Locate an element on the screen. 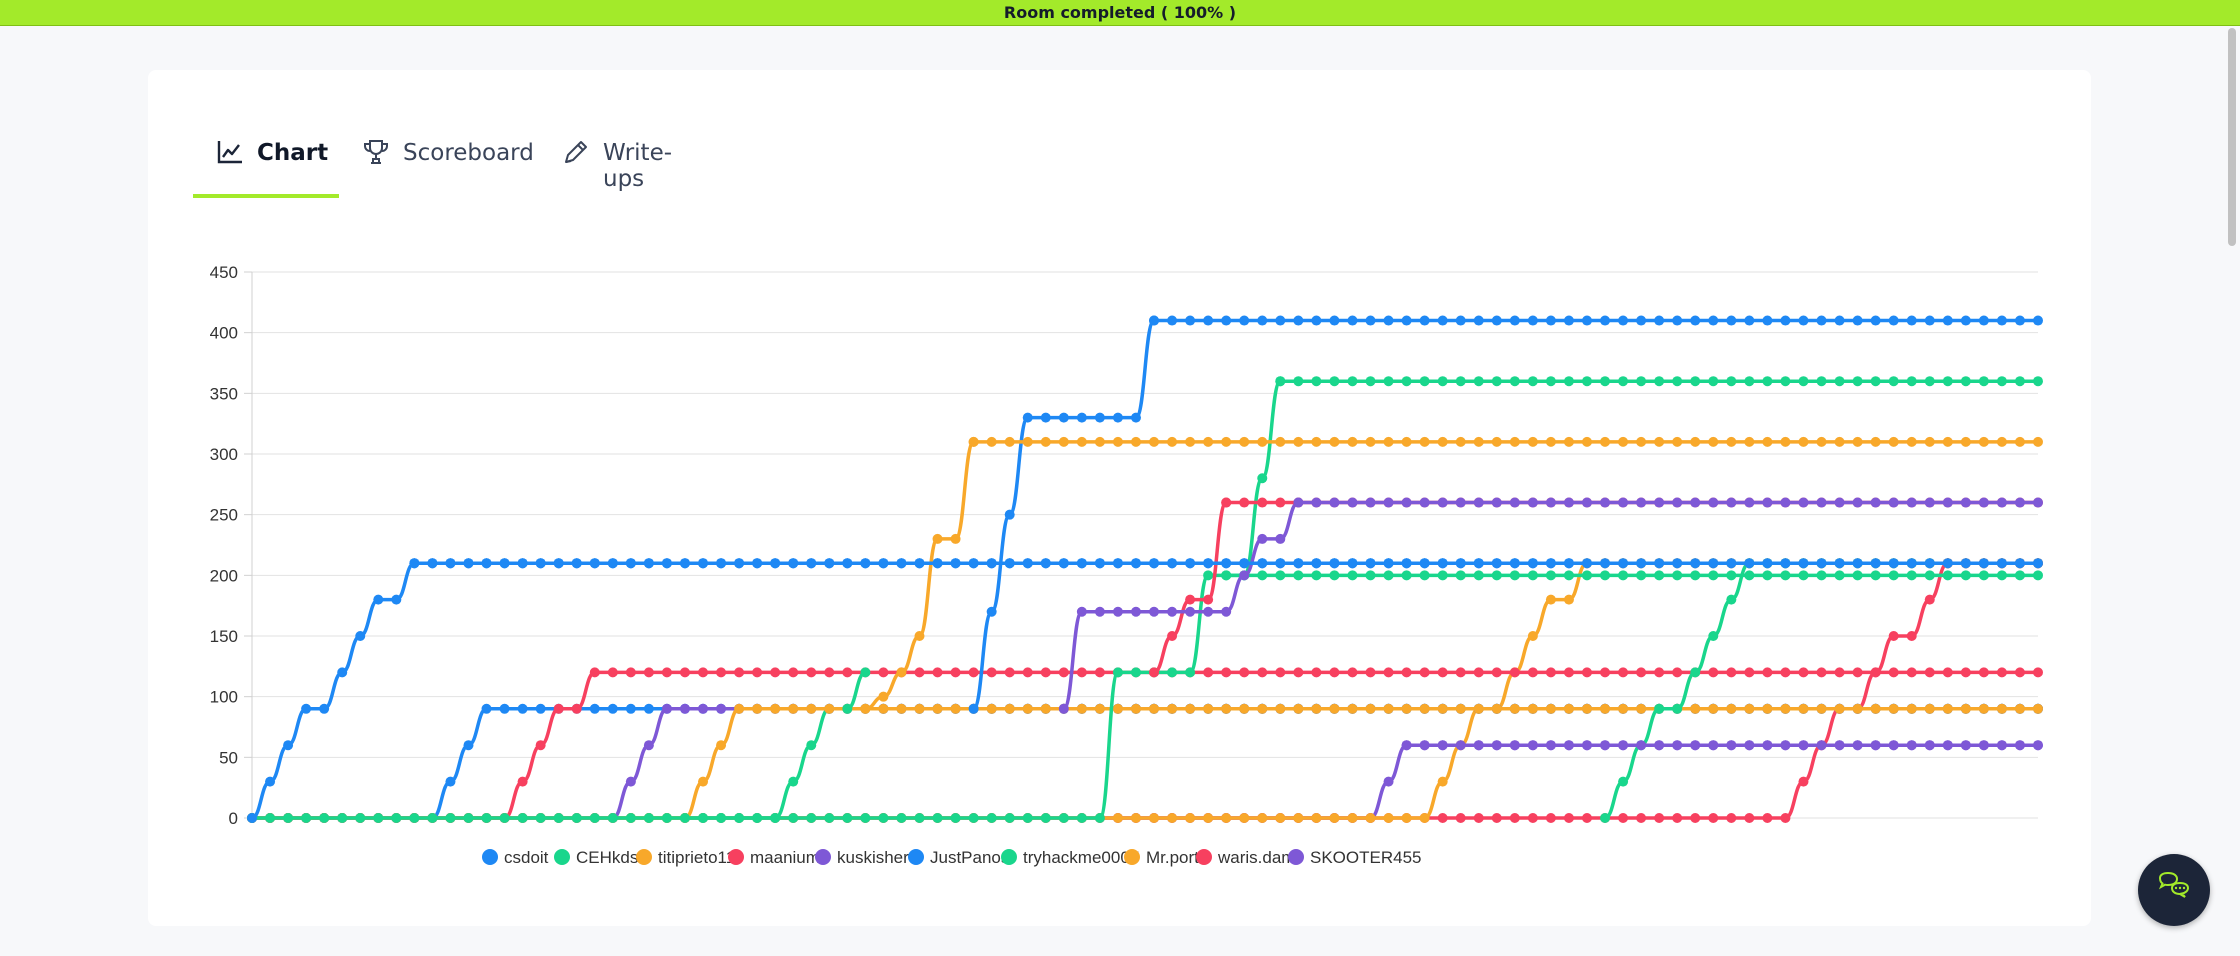  tab-chart: Chart is located at coordinates (266, 160).